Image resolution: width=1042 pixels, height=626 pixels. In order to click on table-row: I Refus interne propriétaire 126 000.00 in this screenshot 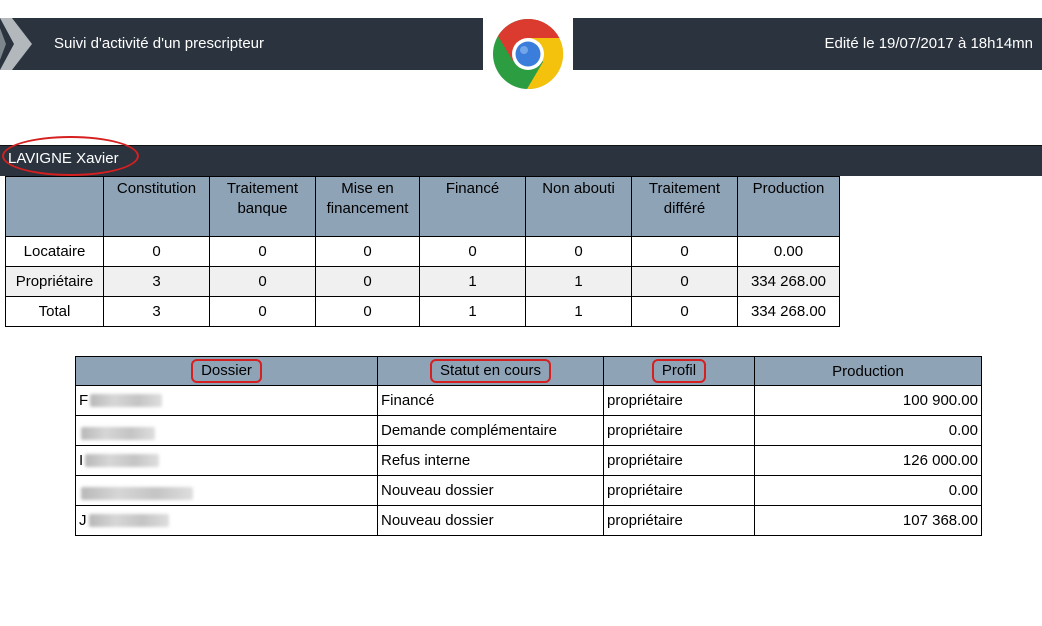, I will do `click(528, 460)`.